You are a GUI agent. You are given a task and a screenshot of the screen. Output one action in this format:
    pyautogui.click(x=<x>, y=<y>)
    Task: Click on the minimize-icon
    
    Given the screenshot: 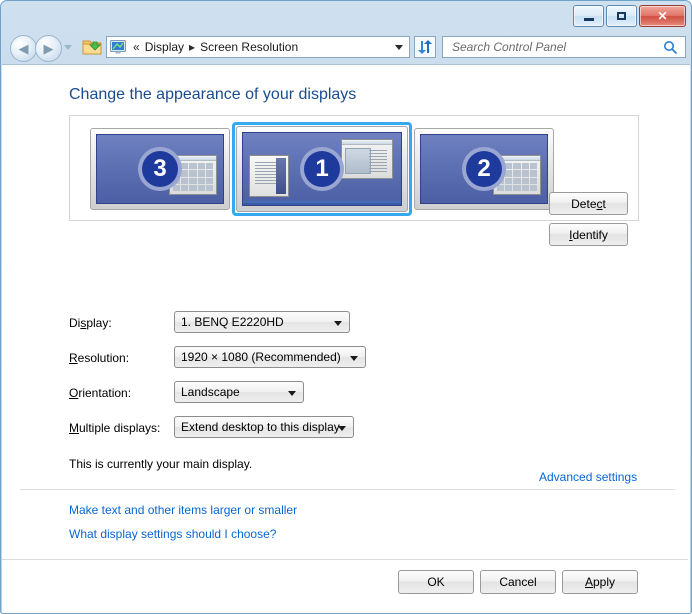 What is the action you would take?
    pyautogui.click(x=588, y=16)
    